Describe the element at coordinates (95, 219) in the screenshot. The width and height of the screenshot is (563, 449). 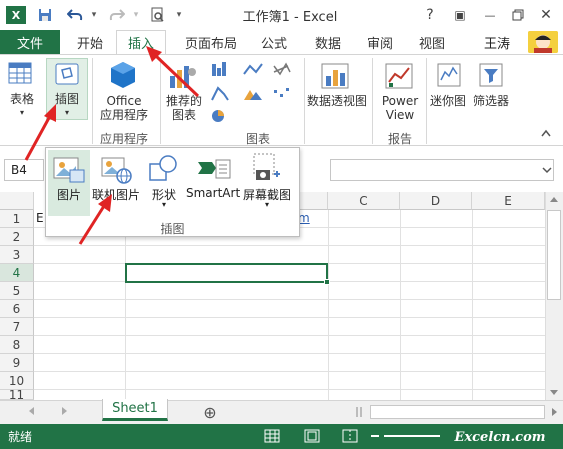
I see `arrow-to-online-pictures-icon` at that location.